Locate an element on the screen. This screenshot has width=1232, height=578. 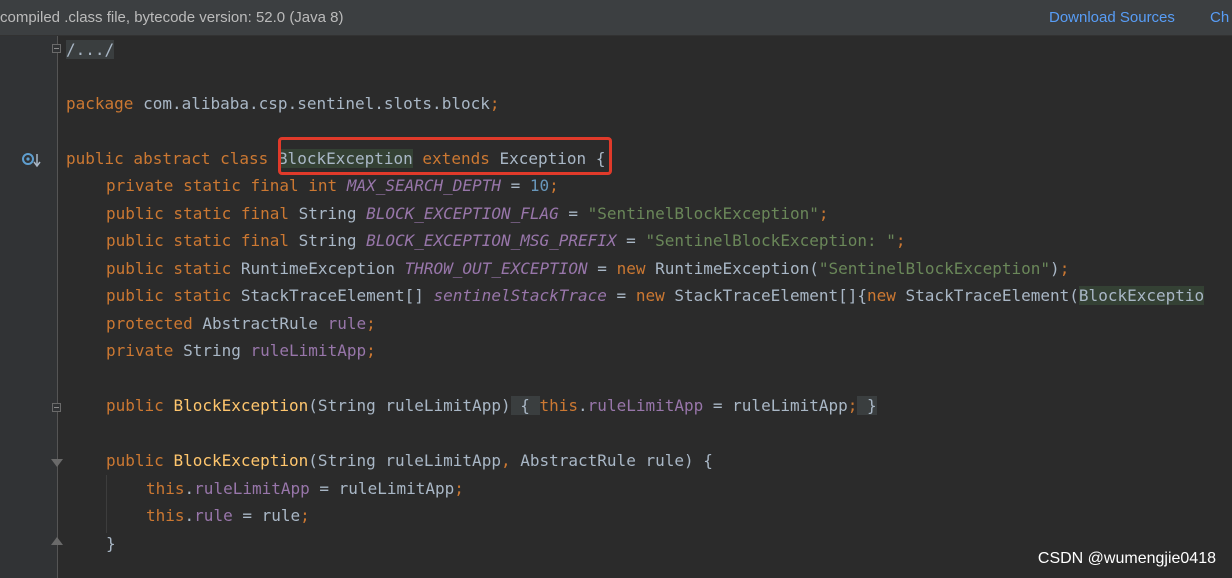
constant-name: BLOCK_EXCEPTION_MSG_PREFIX is located at coordinates (491, 240).